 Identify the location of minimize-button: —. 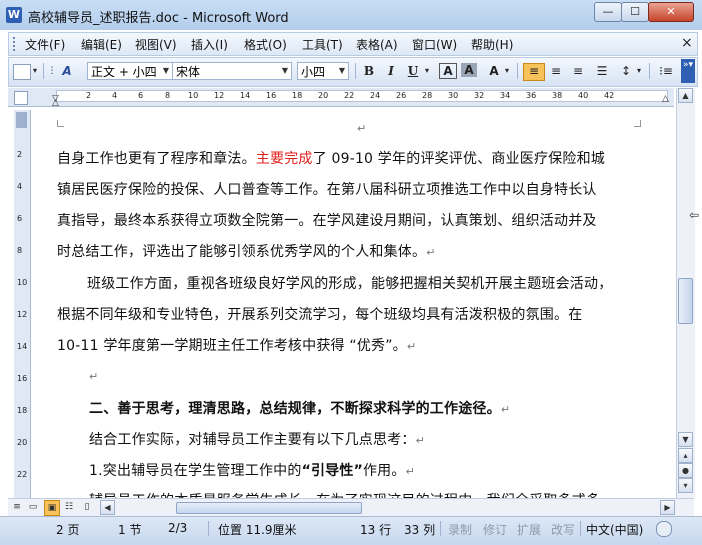
(608, 12).